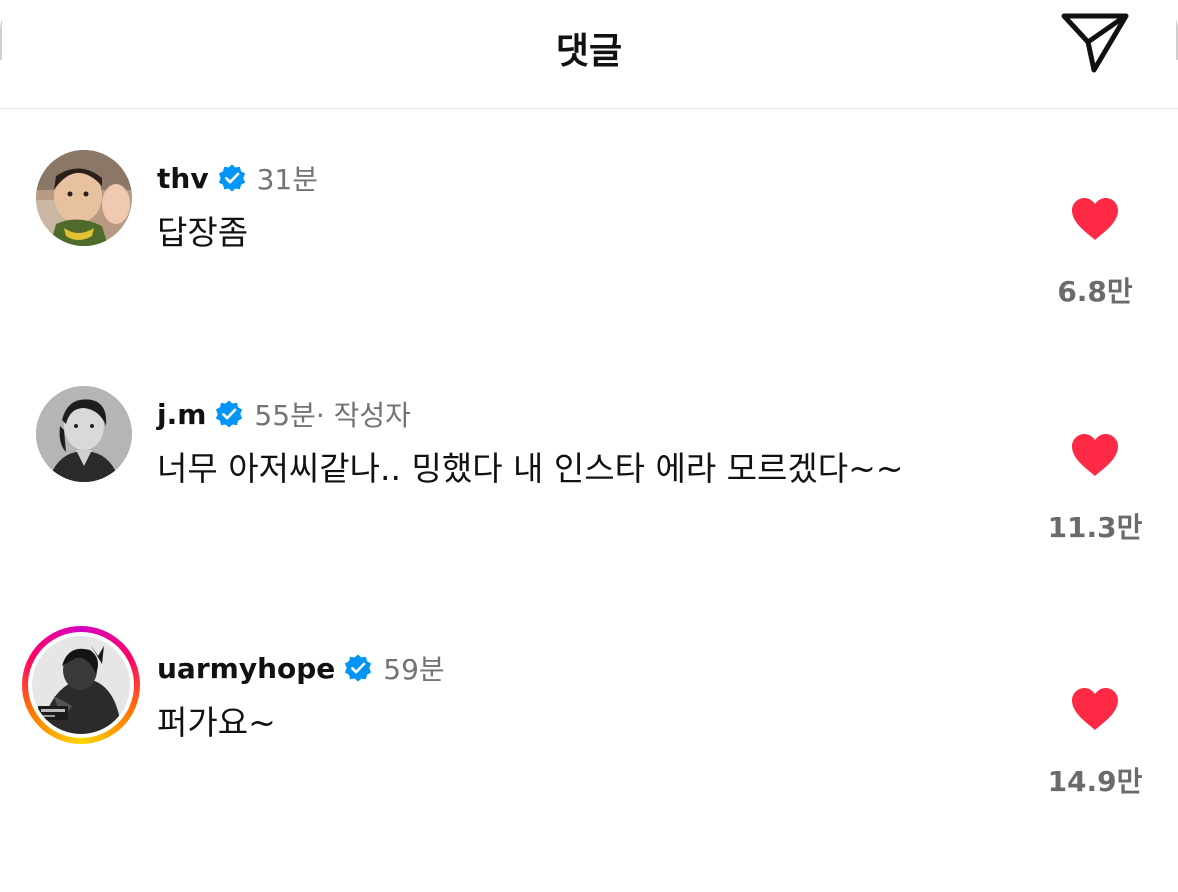 This screenshot has width=1178, height=892. I want to click on comment-meta: uarmyhope 59분, so click(301, 668).